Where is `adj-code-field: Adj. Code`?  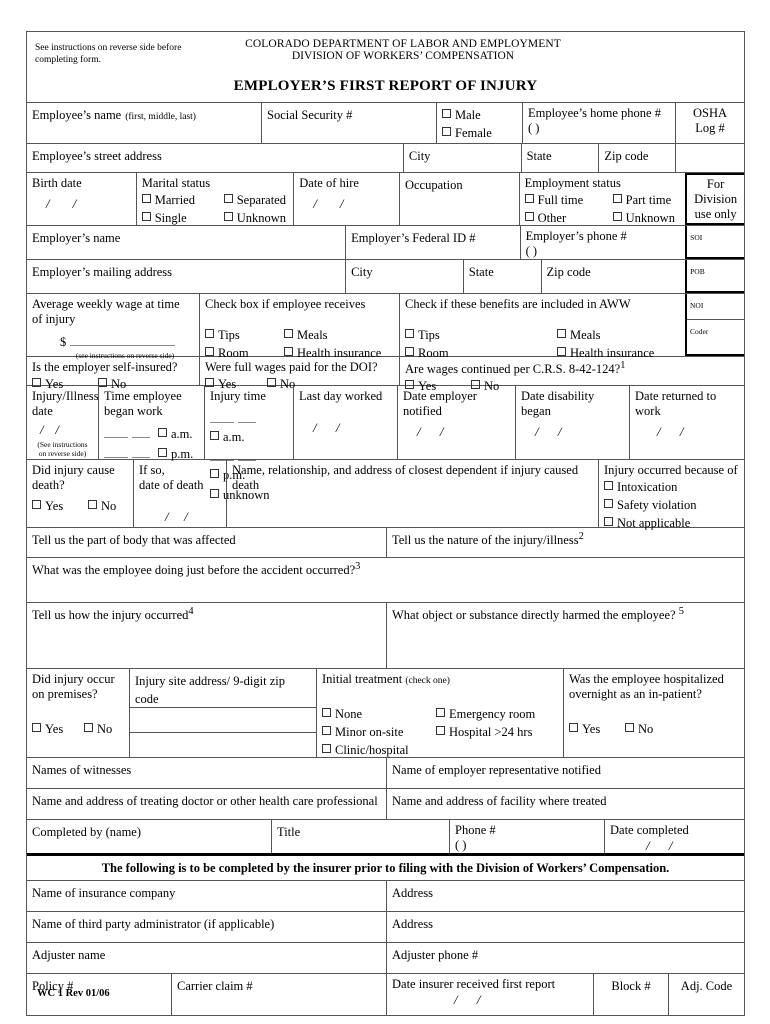 adj-code-field: Adj. Code is located at coordinates (706, 994).